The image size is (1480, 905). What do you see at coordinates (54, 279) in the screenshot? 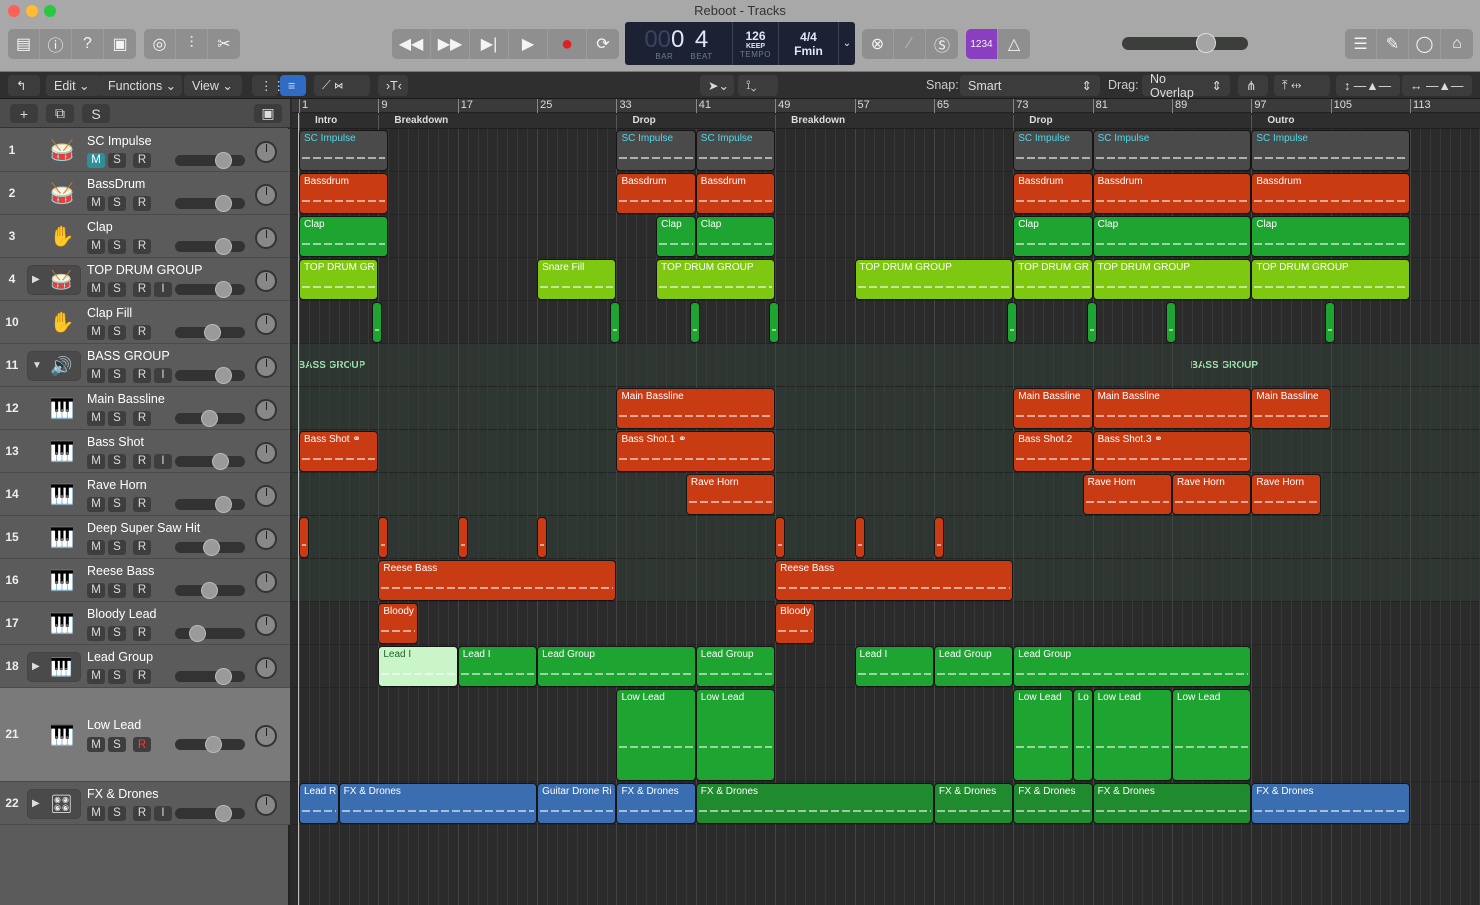
I see `folder-stack: ▶ 🥁` at bounding box center [54, 279].